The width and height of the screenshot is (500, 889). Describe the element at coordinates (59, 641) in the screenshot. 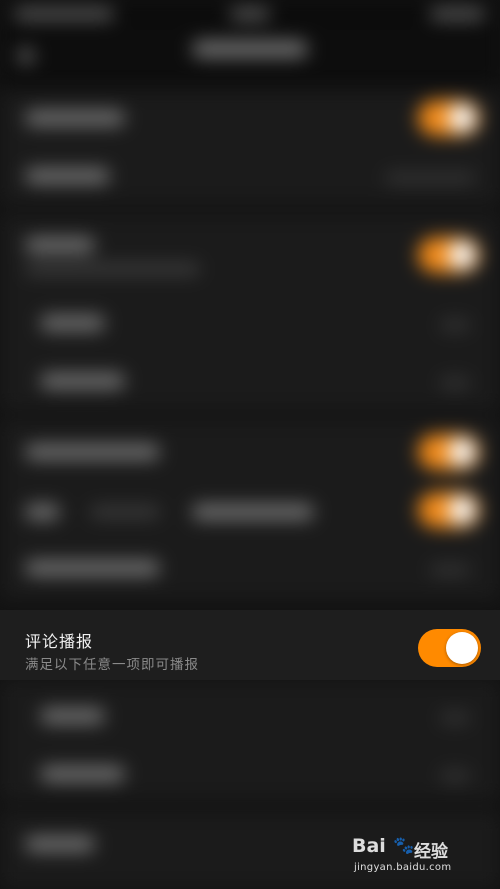

I see `comment-broadcast-title: 评论播报` at that location.